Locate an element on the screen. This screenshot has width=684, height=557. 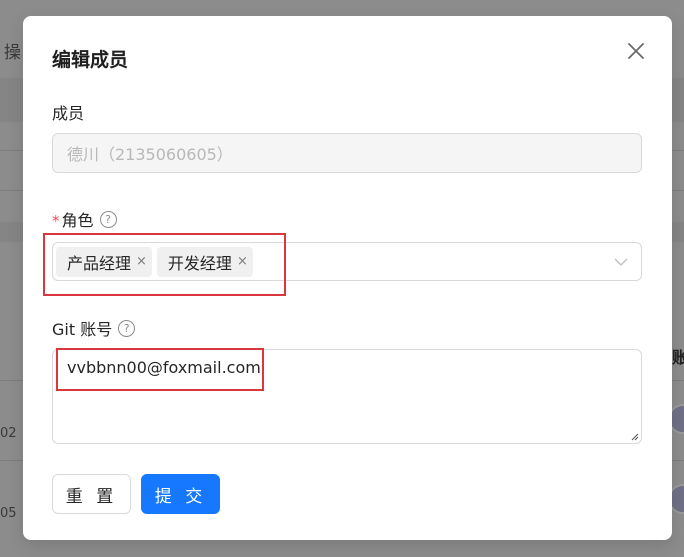
background-column-header: 账 is located at coordinates (678, 357).